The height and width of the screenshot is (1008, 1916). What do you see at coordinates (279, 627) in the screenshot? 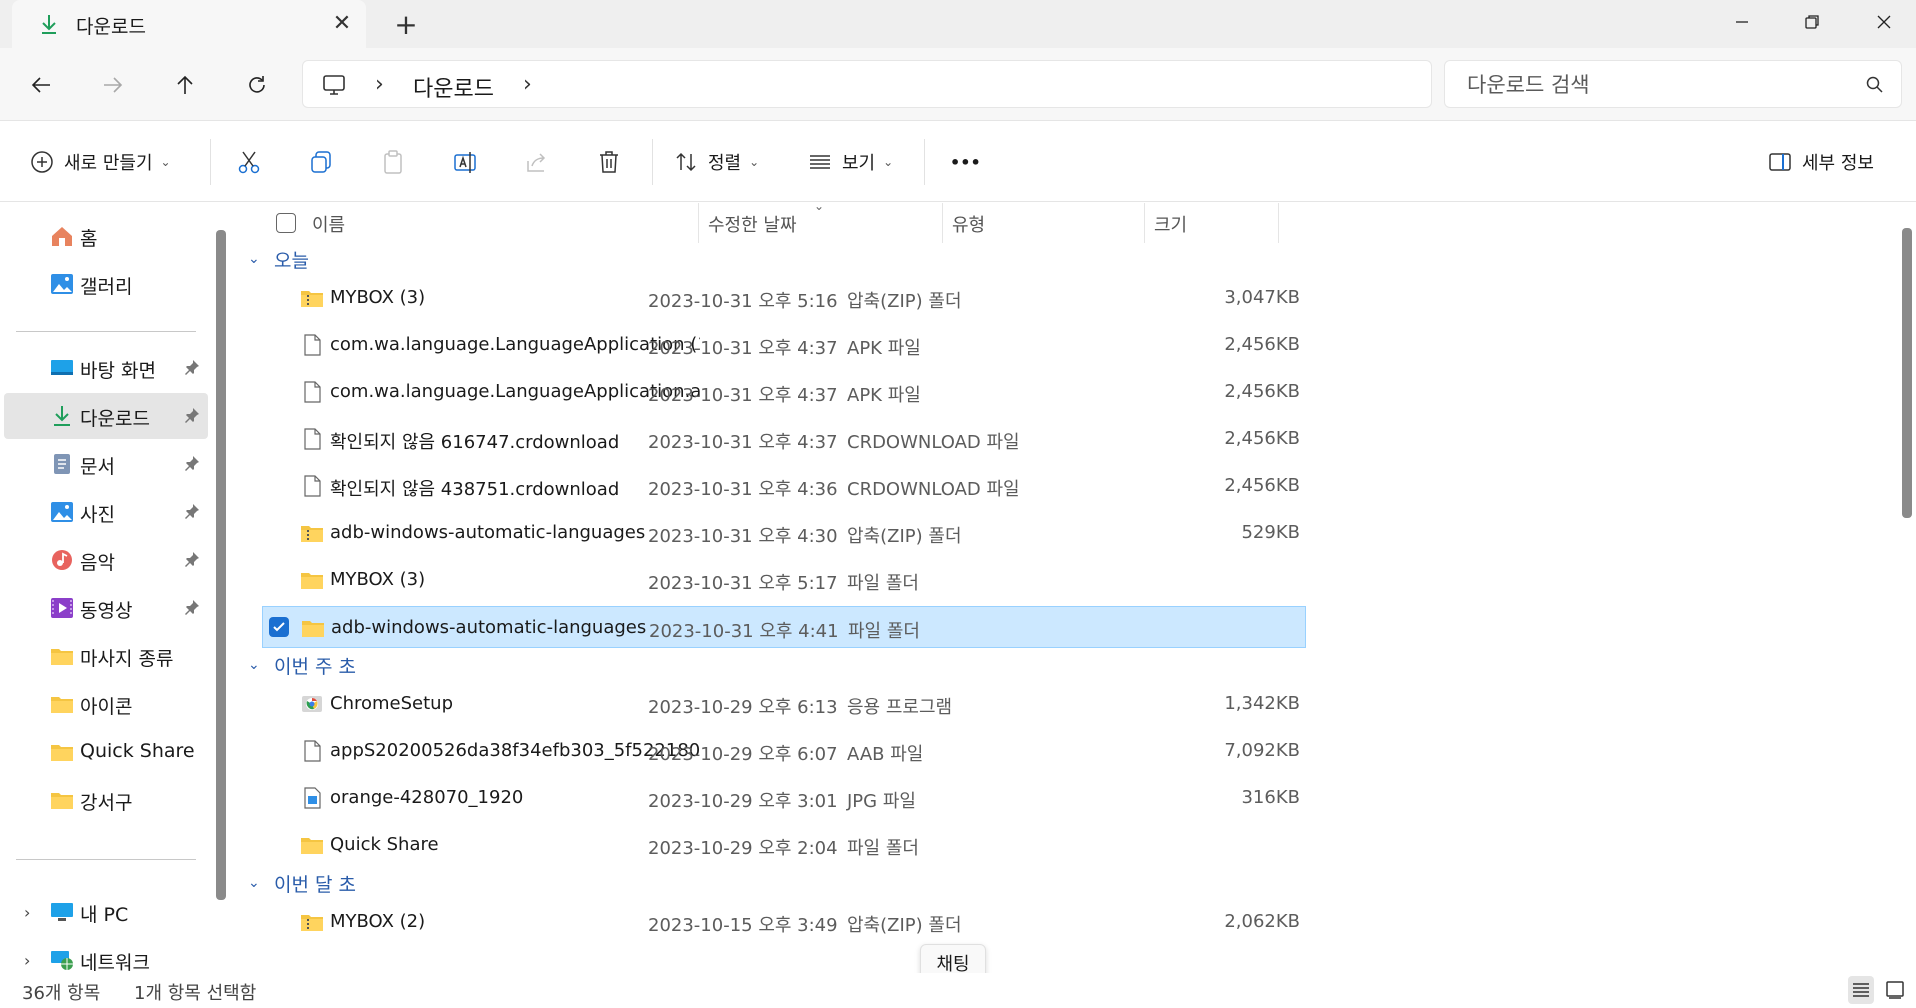
I see `row-checkbox` at bounding box center [279, 627].